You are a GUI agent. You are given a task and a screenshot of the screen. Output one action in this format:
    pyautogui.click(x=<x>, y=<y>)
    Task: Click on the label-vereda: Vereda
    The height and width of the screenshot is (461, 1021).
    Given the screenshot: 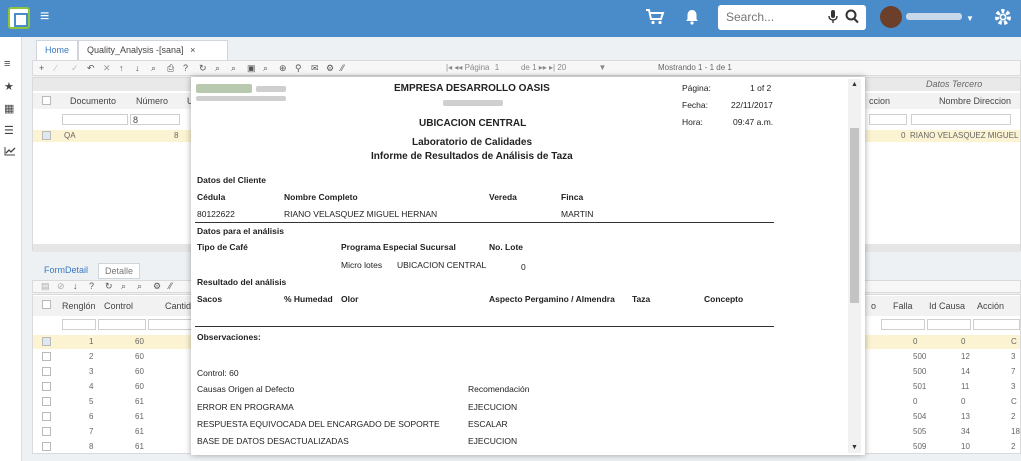 What is the action you would take?
    pyautogui.click(x=503, y=197)
    